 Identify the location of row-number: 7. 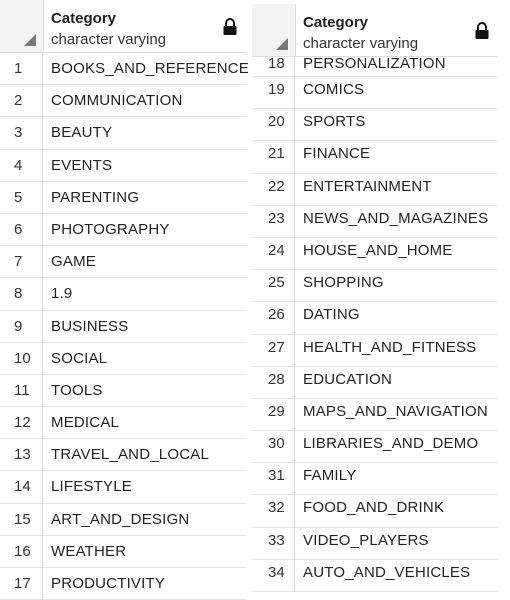
(21, 262).